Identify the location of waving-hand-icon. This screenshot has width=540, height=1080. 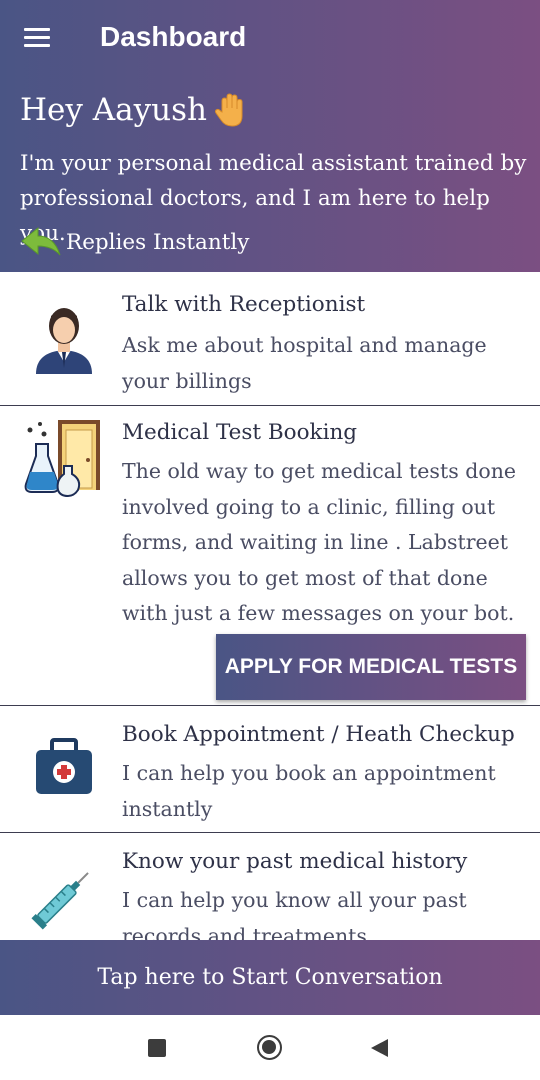
(228, 110).